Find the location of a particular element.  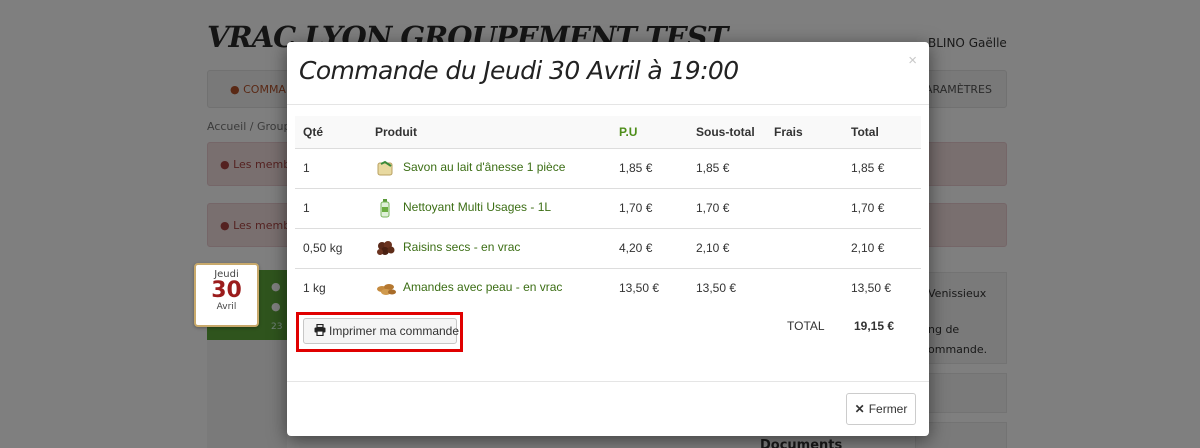

cell-subtotal: 2,10 € is located at coordinates (727, 247).